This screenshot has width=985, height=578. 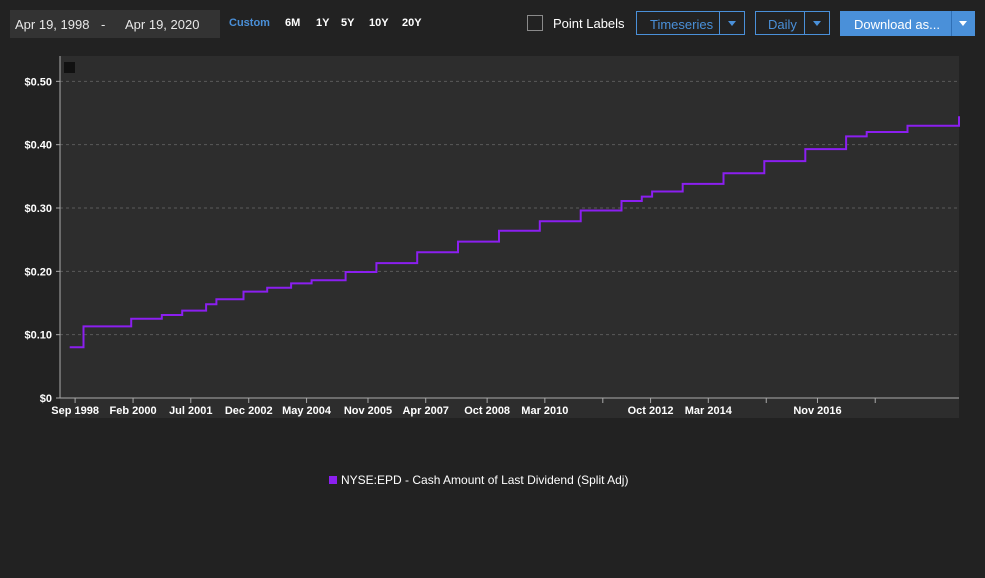 I want to click on x-tick-label: Oct 2008, so click(x=487, y=411).